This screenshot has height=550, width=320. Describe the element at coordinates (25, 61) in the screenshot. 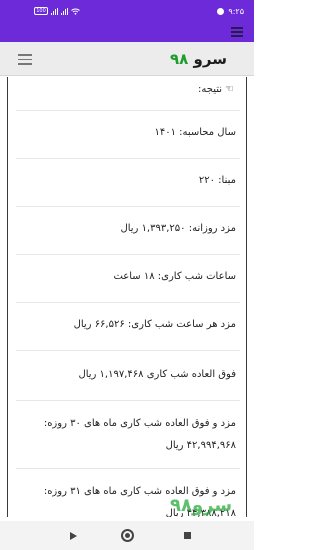

I see `hamburger-menu-icon` at that location.